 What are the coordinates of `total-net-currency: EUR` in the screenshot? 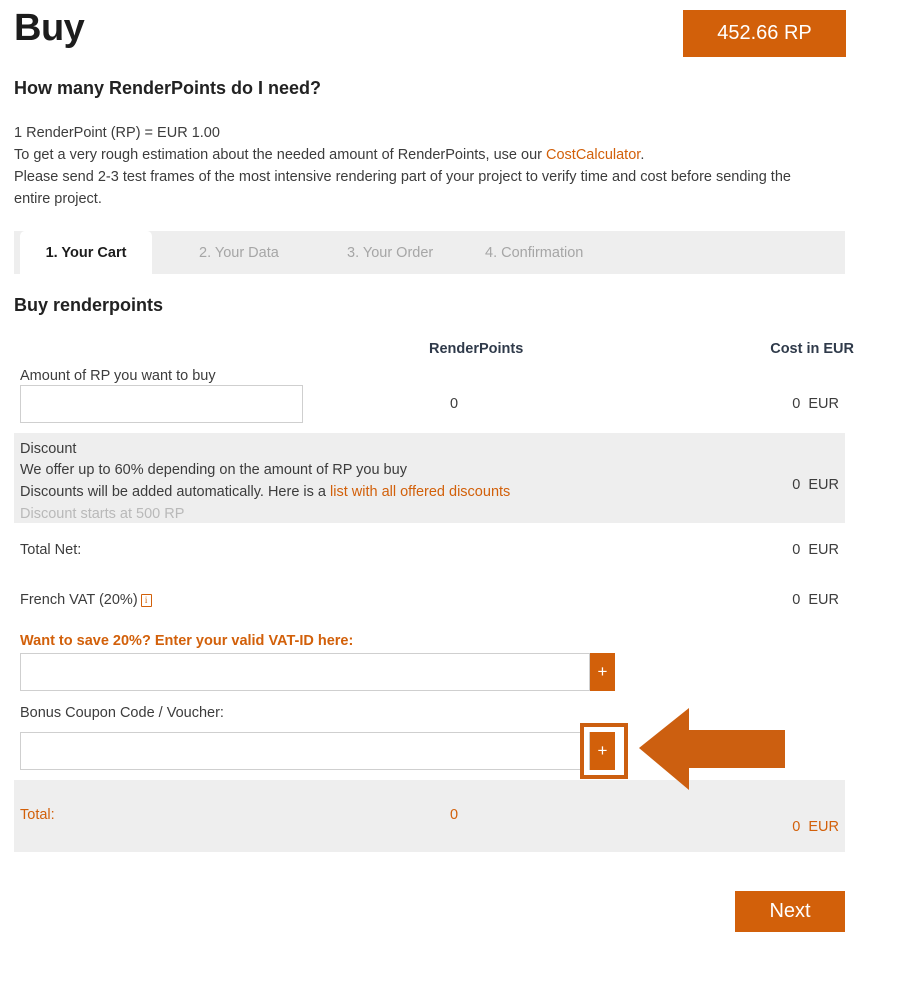 It's located at (823, 550).